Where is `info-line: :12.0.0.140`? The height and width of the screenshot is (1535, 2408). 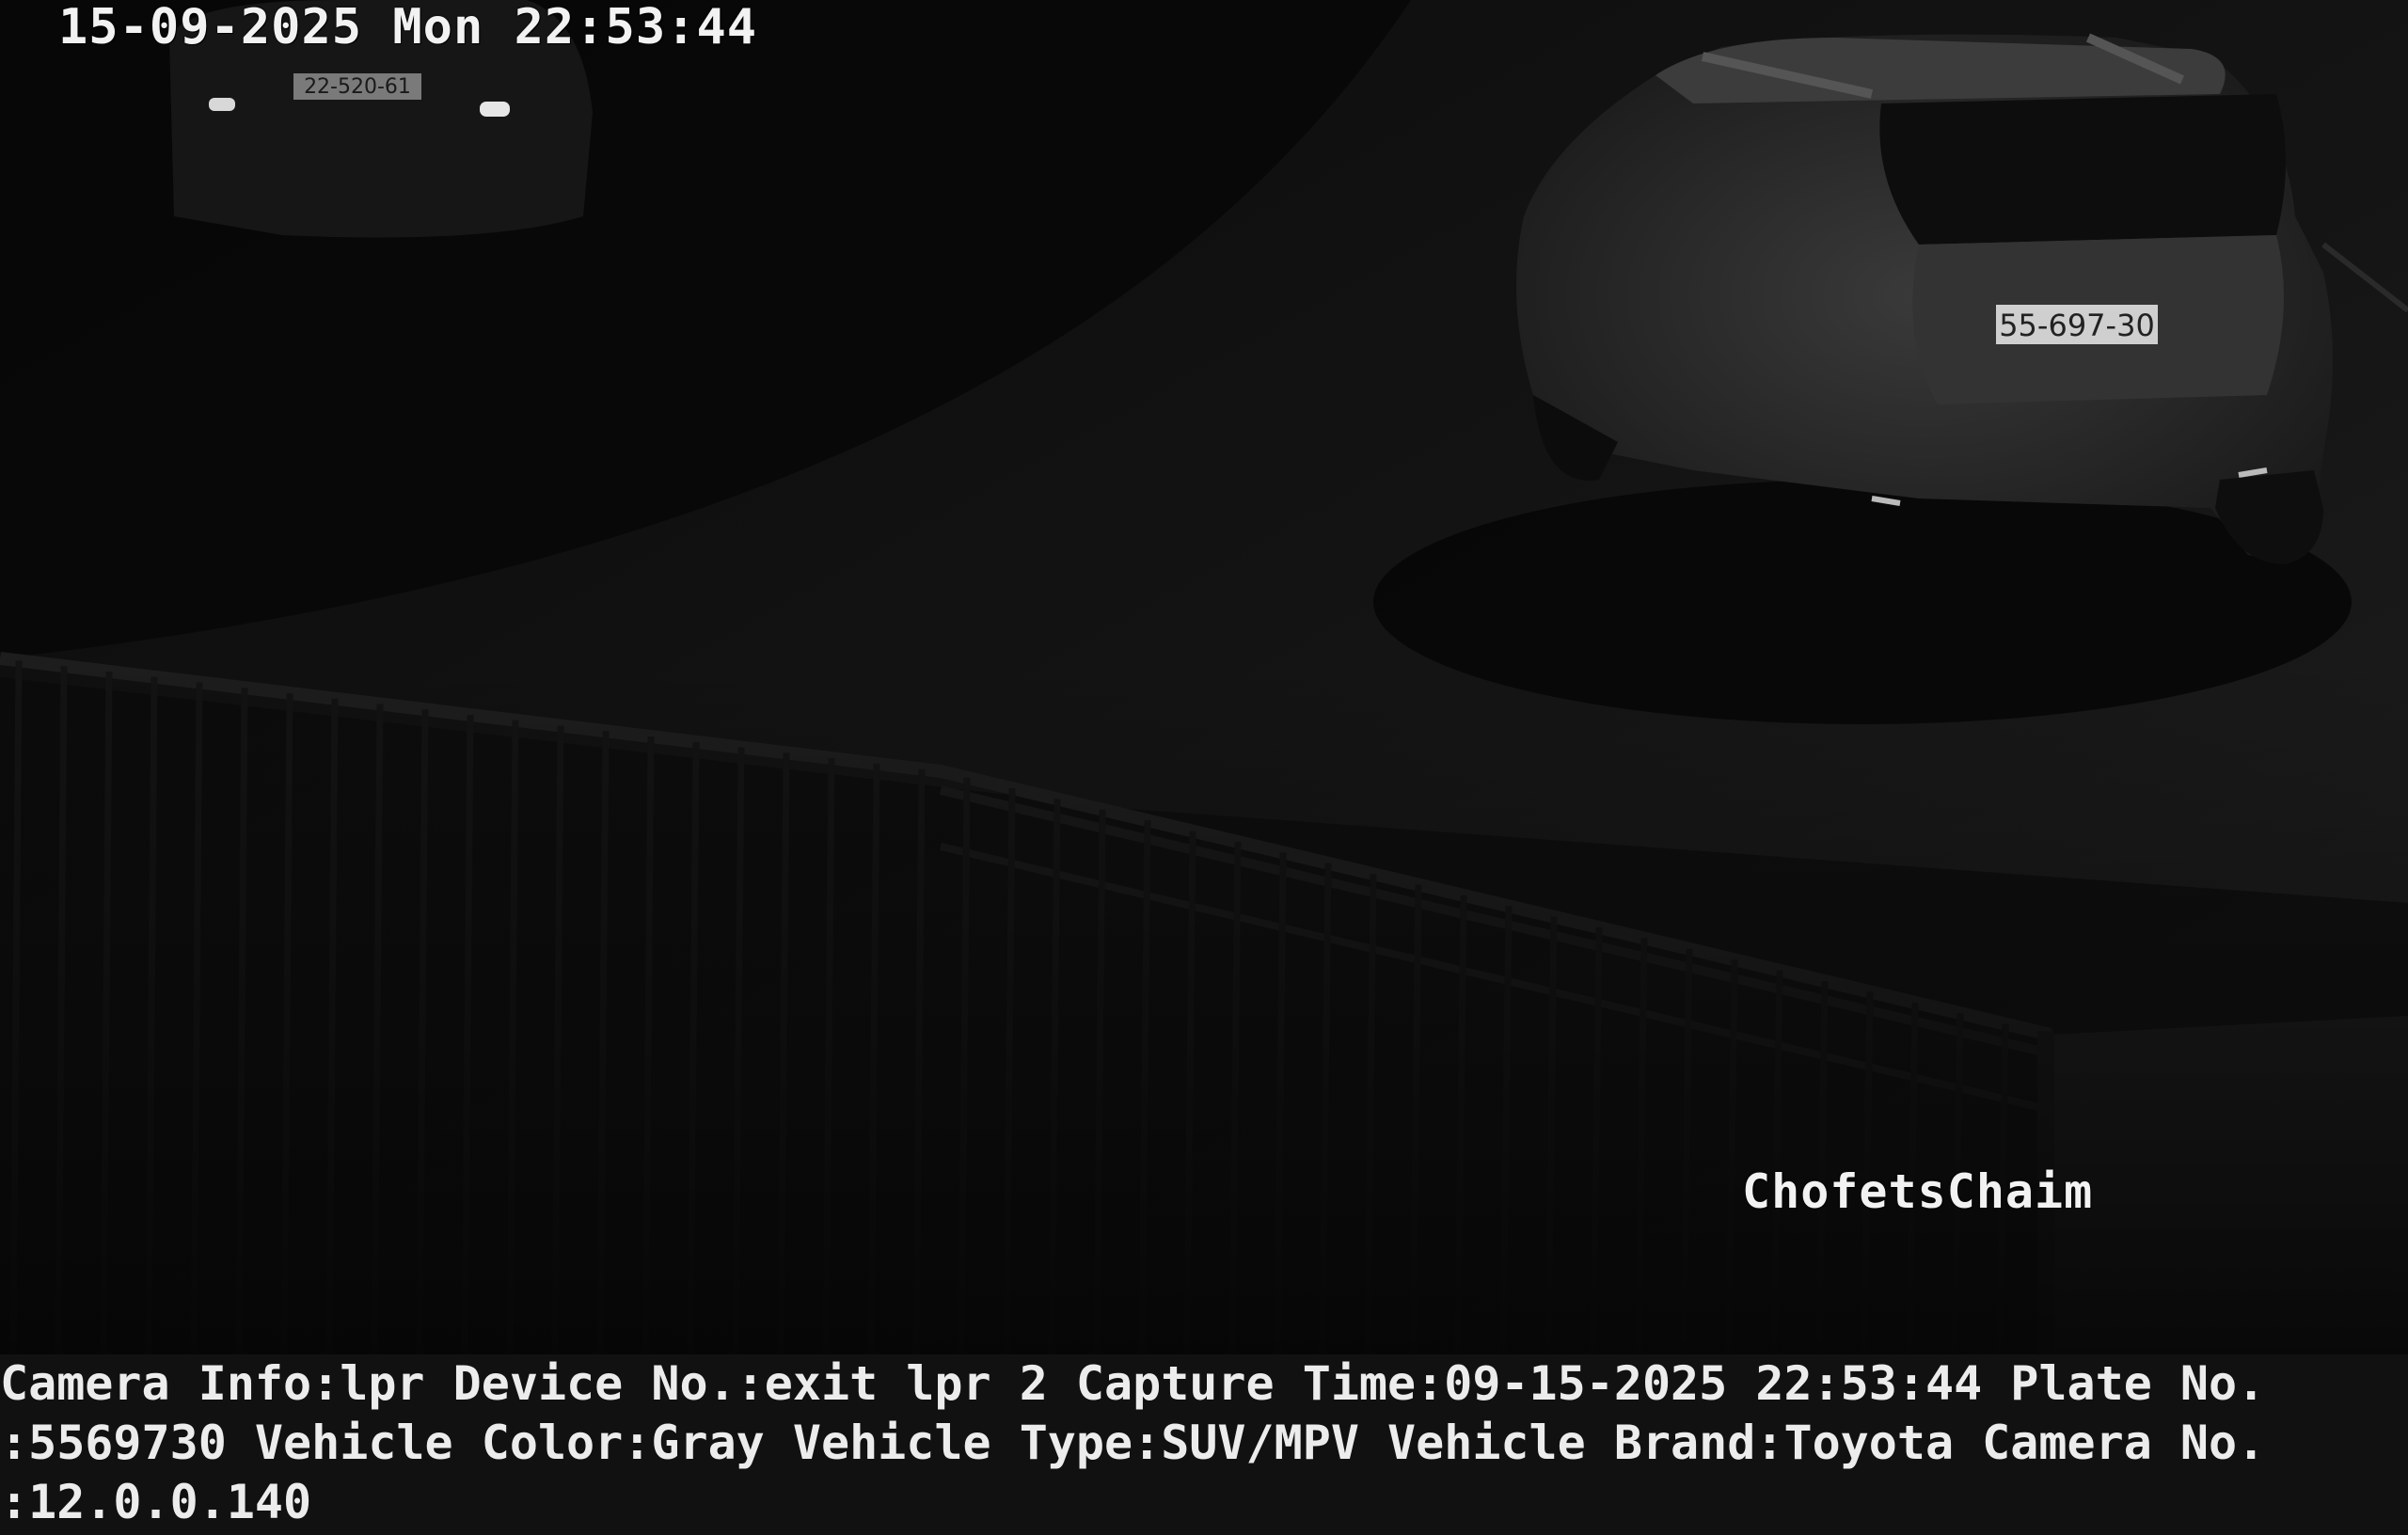
info-line: :12.0.0.140 is located at coordinates (156, 1502).